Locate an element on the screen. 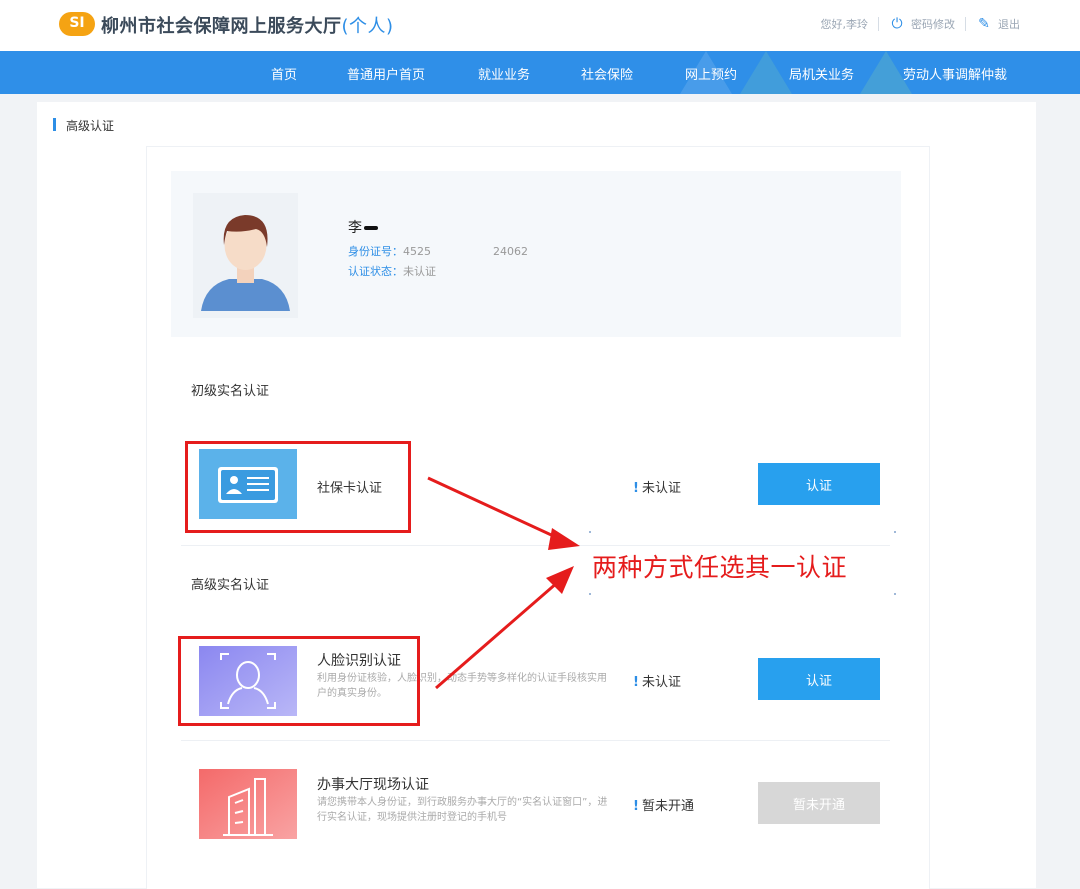 Image resolution: width=1080 pixels, height=889 pixels. nav-item-reservation: 网上预约 is located at coordinates (711, 73).